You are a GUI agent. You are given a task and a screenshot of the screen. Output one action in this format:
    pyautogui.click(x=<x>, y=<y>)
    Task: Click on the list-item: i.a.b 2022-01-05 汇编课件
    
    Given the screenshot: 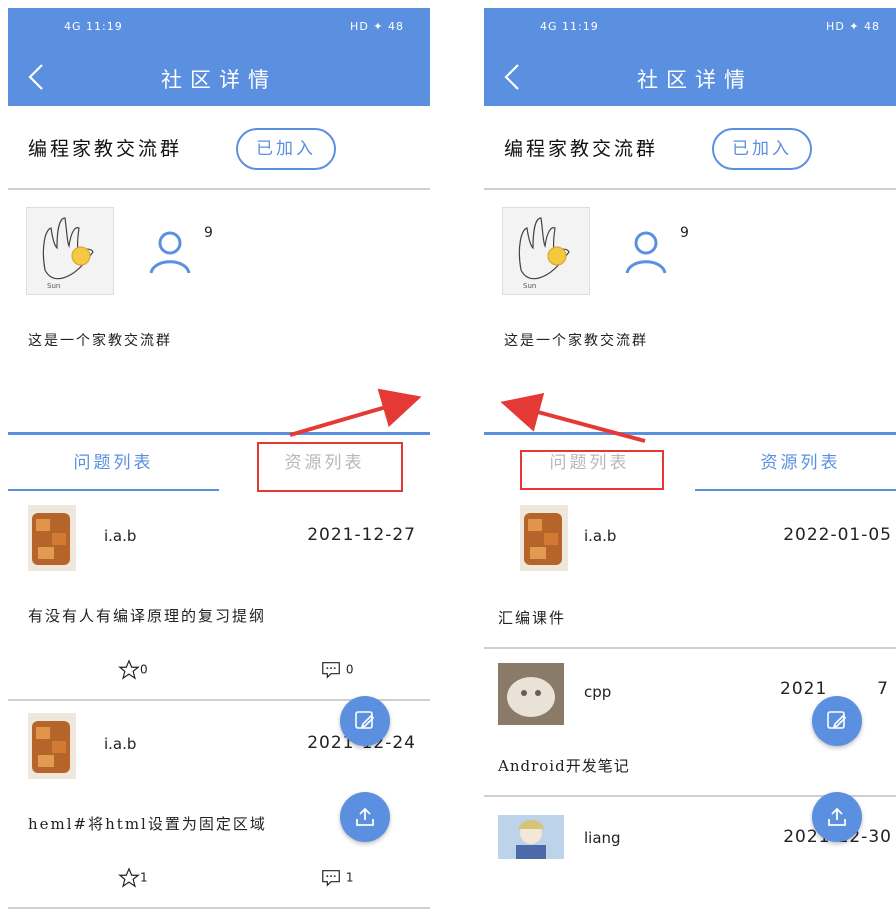 What is the action you would take?
    pyautogui.click(x=690, y=571)
    